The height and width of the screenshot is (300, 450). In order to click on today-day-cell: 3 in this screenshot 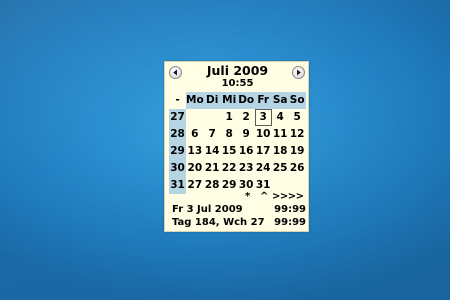, I will do `click(263, 117)`.